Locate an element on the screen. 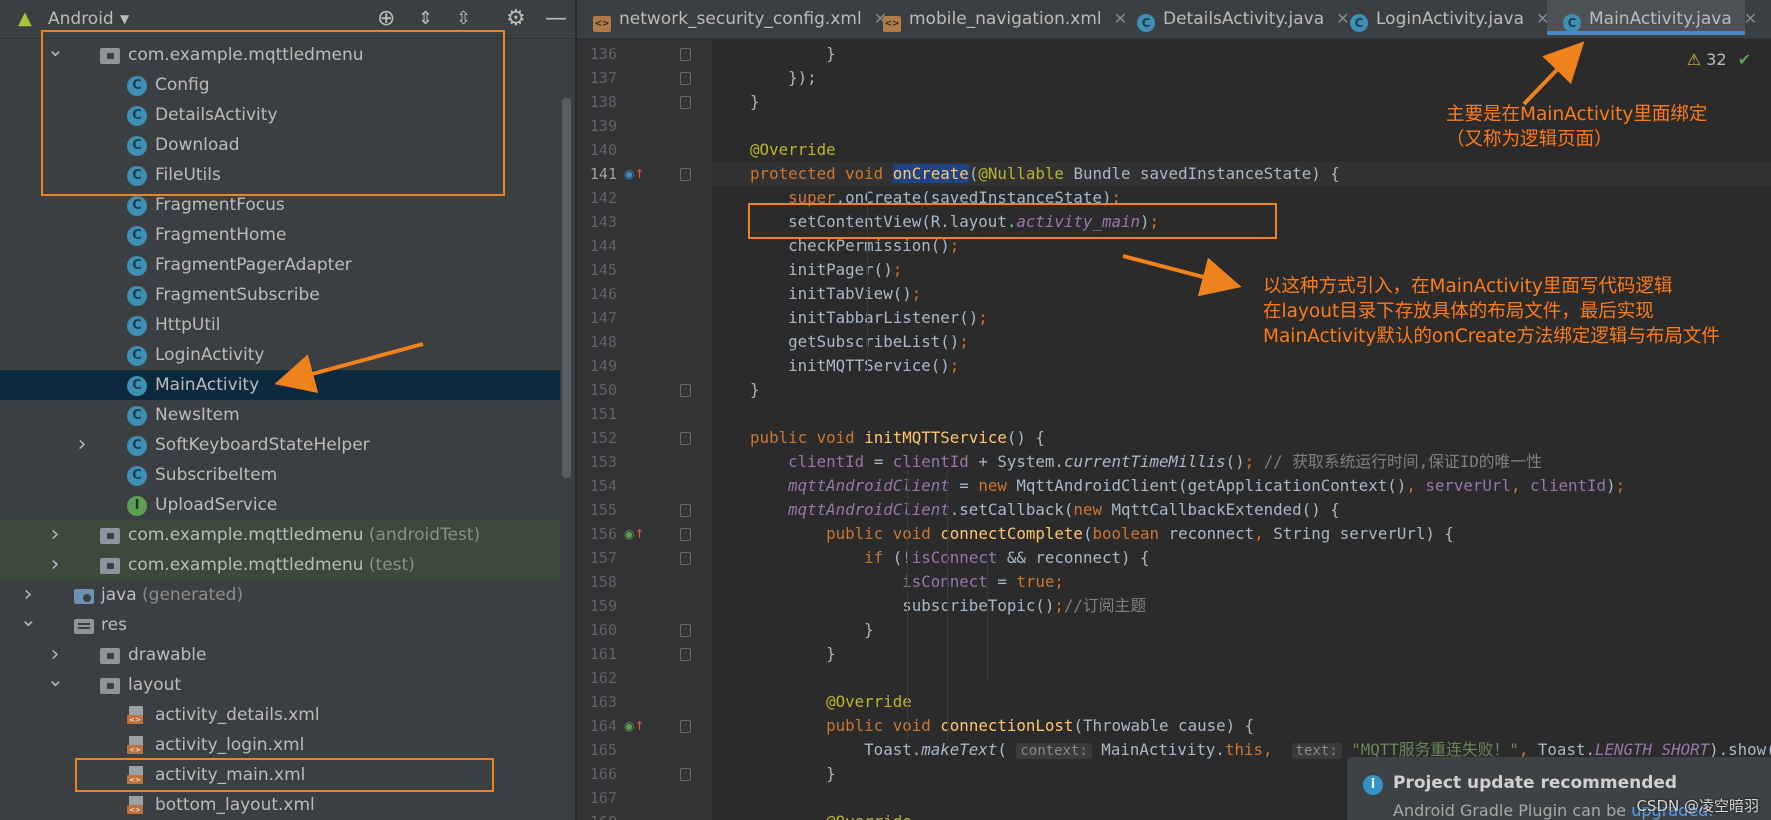  tree-item: C FragmentPagerAdapter is located at coordinates (280, 265).